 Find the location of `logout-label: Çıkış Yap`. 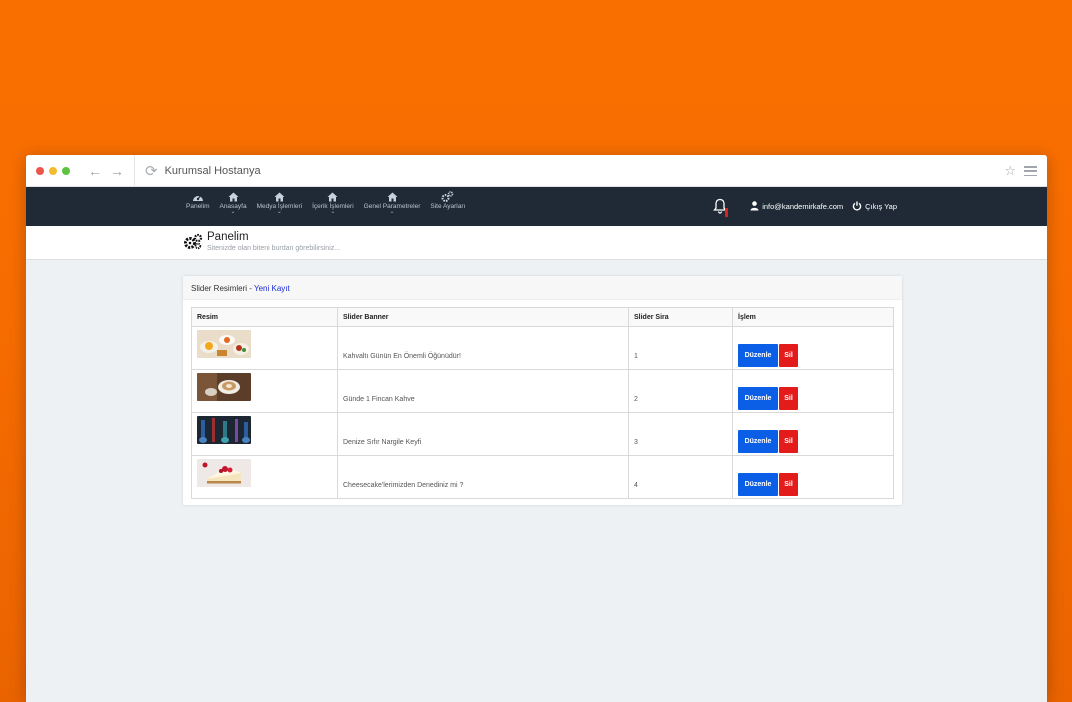

logout-label: Çıkış Yap is located at coordinates (881, 206).